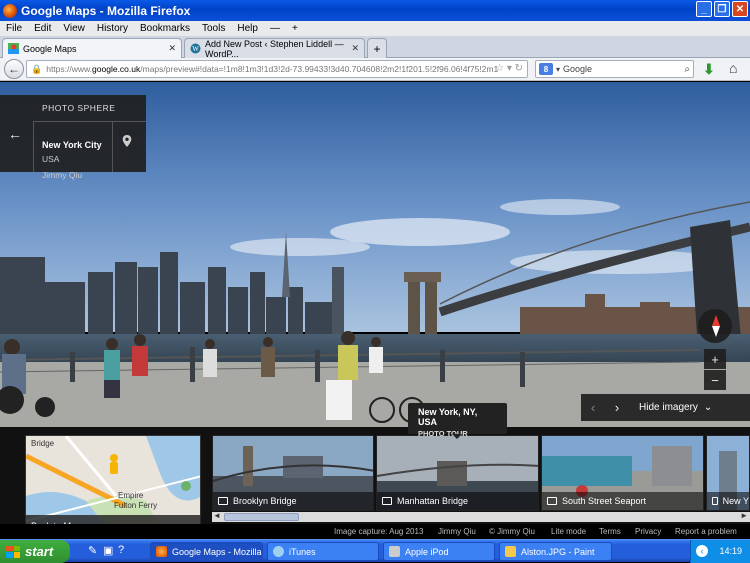  Describe the element at coordinates (715, 359) in the screenshot. I see `zoom-in-button: +` at that location.